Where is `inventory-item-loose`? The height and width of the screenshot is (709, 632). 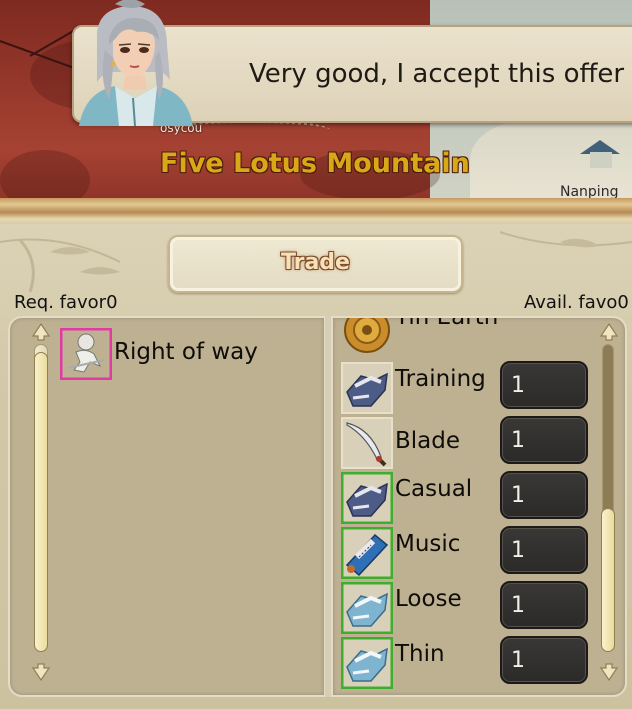 inventory-item-loose is located at coordinates (367, 608).